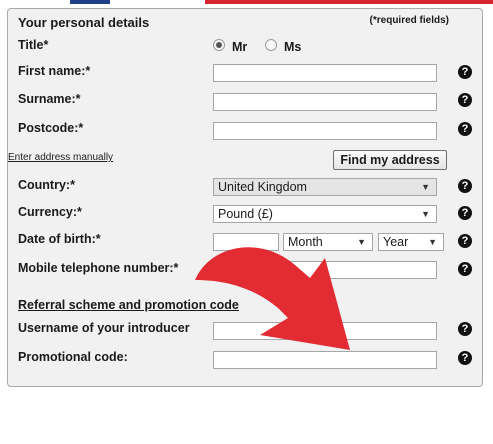  I want to click on currency-help-icon: ?, so click(465, 213).